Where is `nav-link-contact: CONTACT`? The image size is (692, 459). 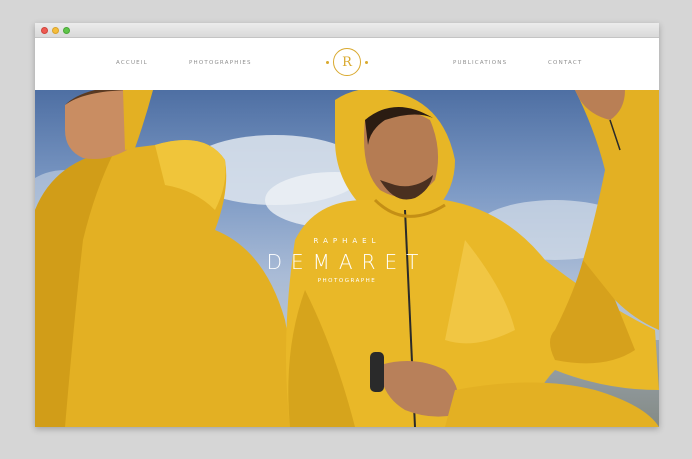 nav-link-contact: CONTACT is located at coordinates (565, 63).